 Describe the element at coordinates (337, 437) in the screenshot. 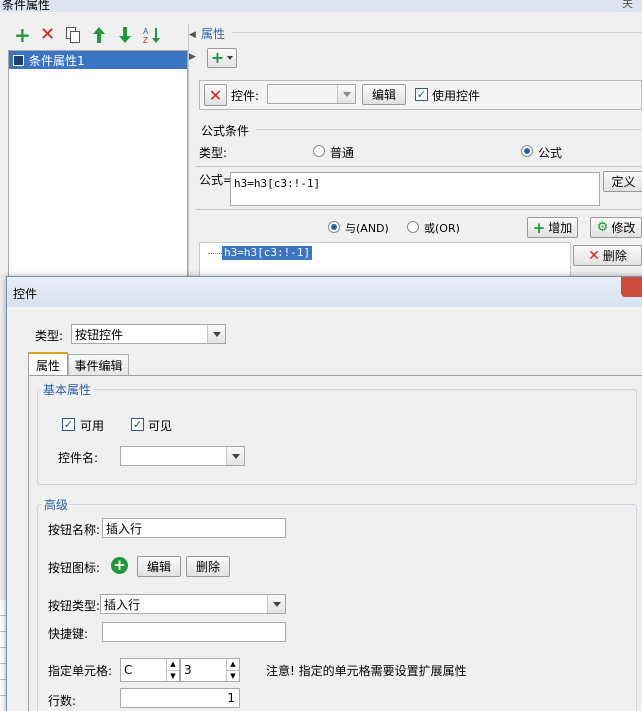

I see `basic-properties-group` at that location.